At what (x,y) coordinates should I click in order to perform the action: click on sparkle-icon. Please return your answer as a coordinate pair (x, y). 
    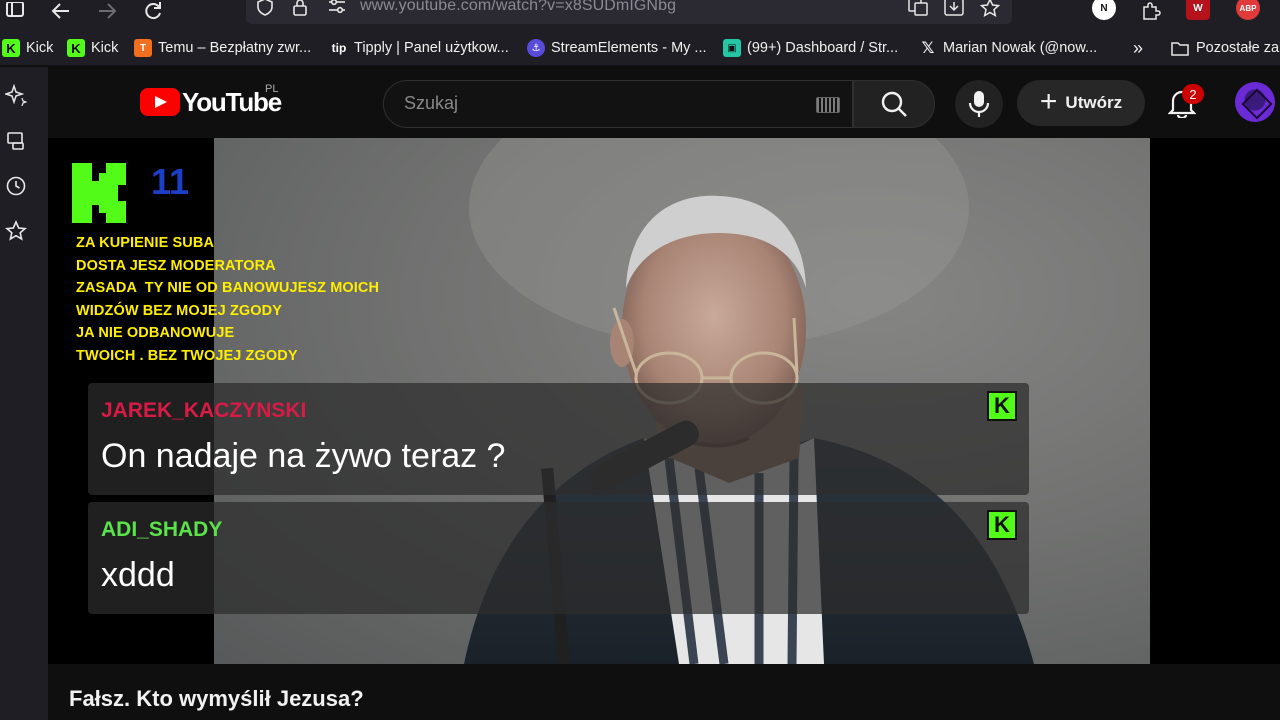
    Looking at the image, I should click on (16, 95).